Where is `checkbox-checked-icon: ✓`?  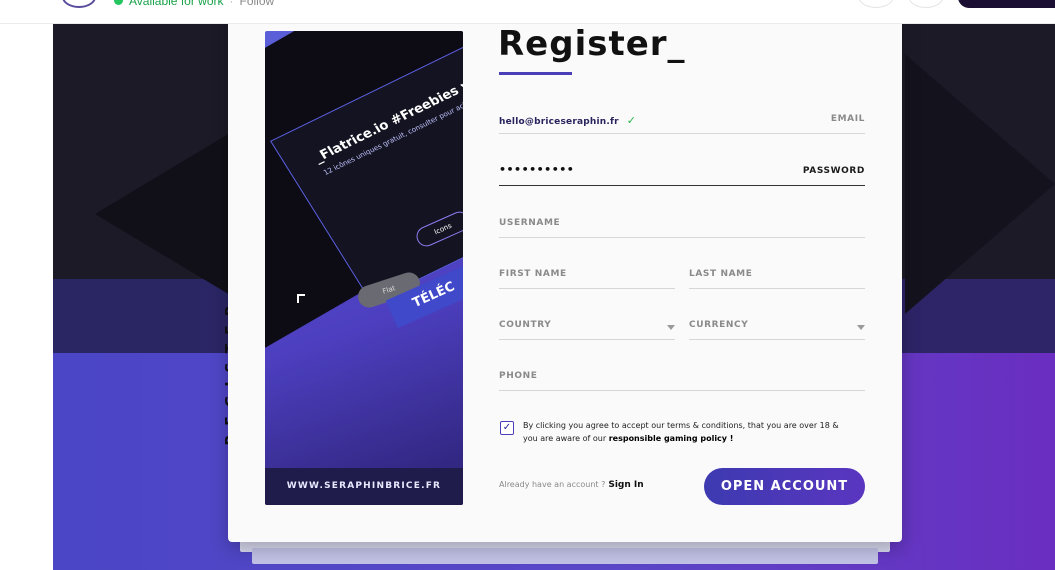 checkbox-checked-icon: ✓ is located at coordinates (507, 428).